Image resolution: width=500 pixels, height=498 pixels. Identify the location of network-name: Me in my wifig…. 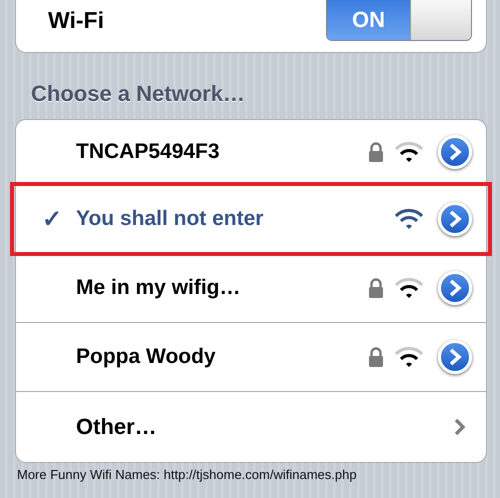
(222, 288).